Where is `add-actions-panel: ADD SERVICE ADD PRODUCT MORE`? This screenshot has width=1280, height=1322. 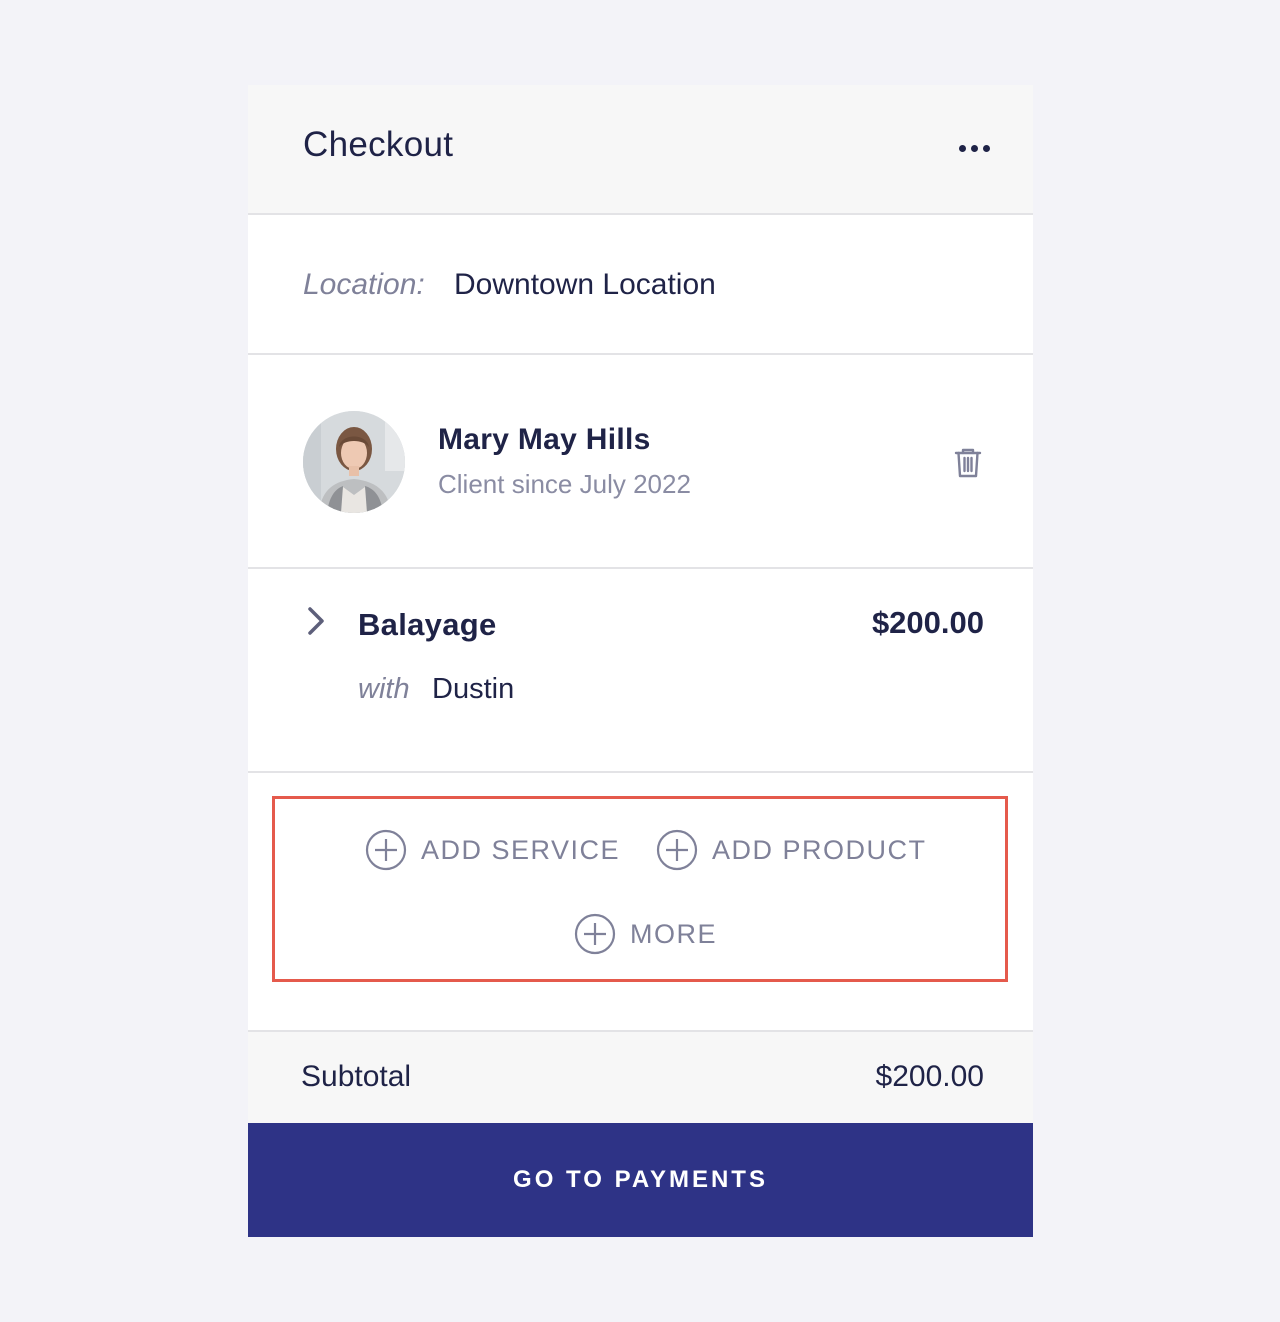 add-actions-panel: ADD SERVICE ADD PRODUCT MORE is located at coordinates (640, 889).